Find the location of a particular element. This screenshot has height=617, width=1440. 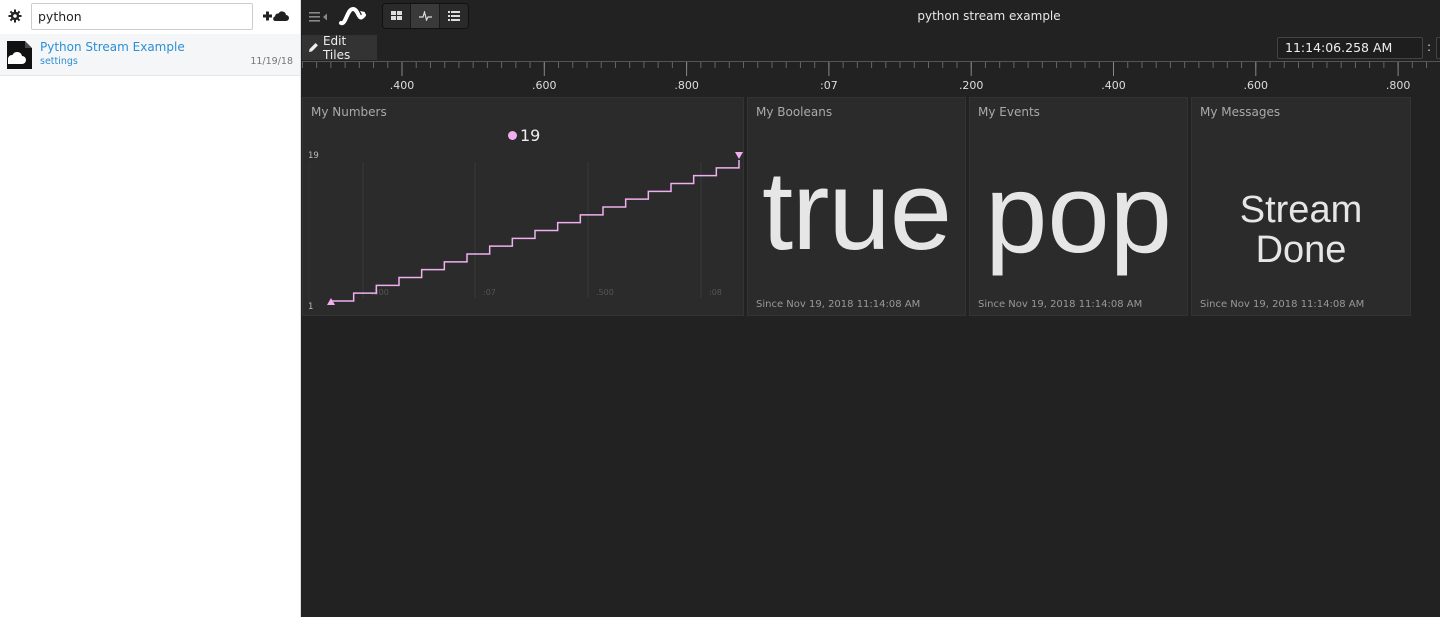

cloud-file-icon is located at coordinates (20, 55).